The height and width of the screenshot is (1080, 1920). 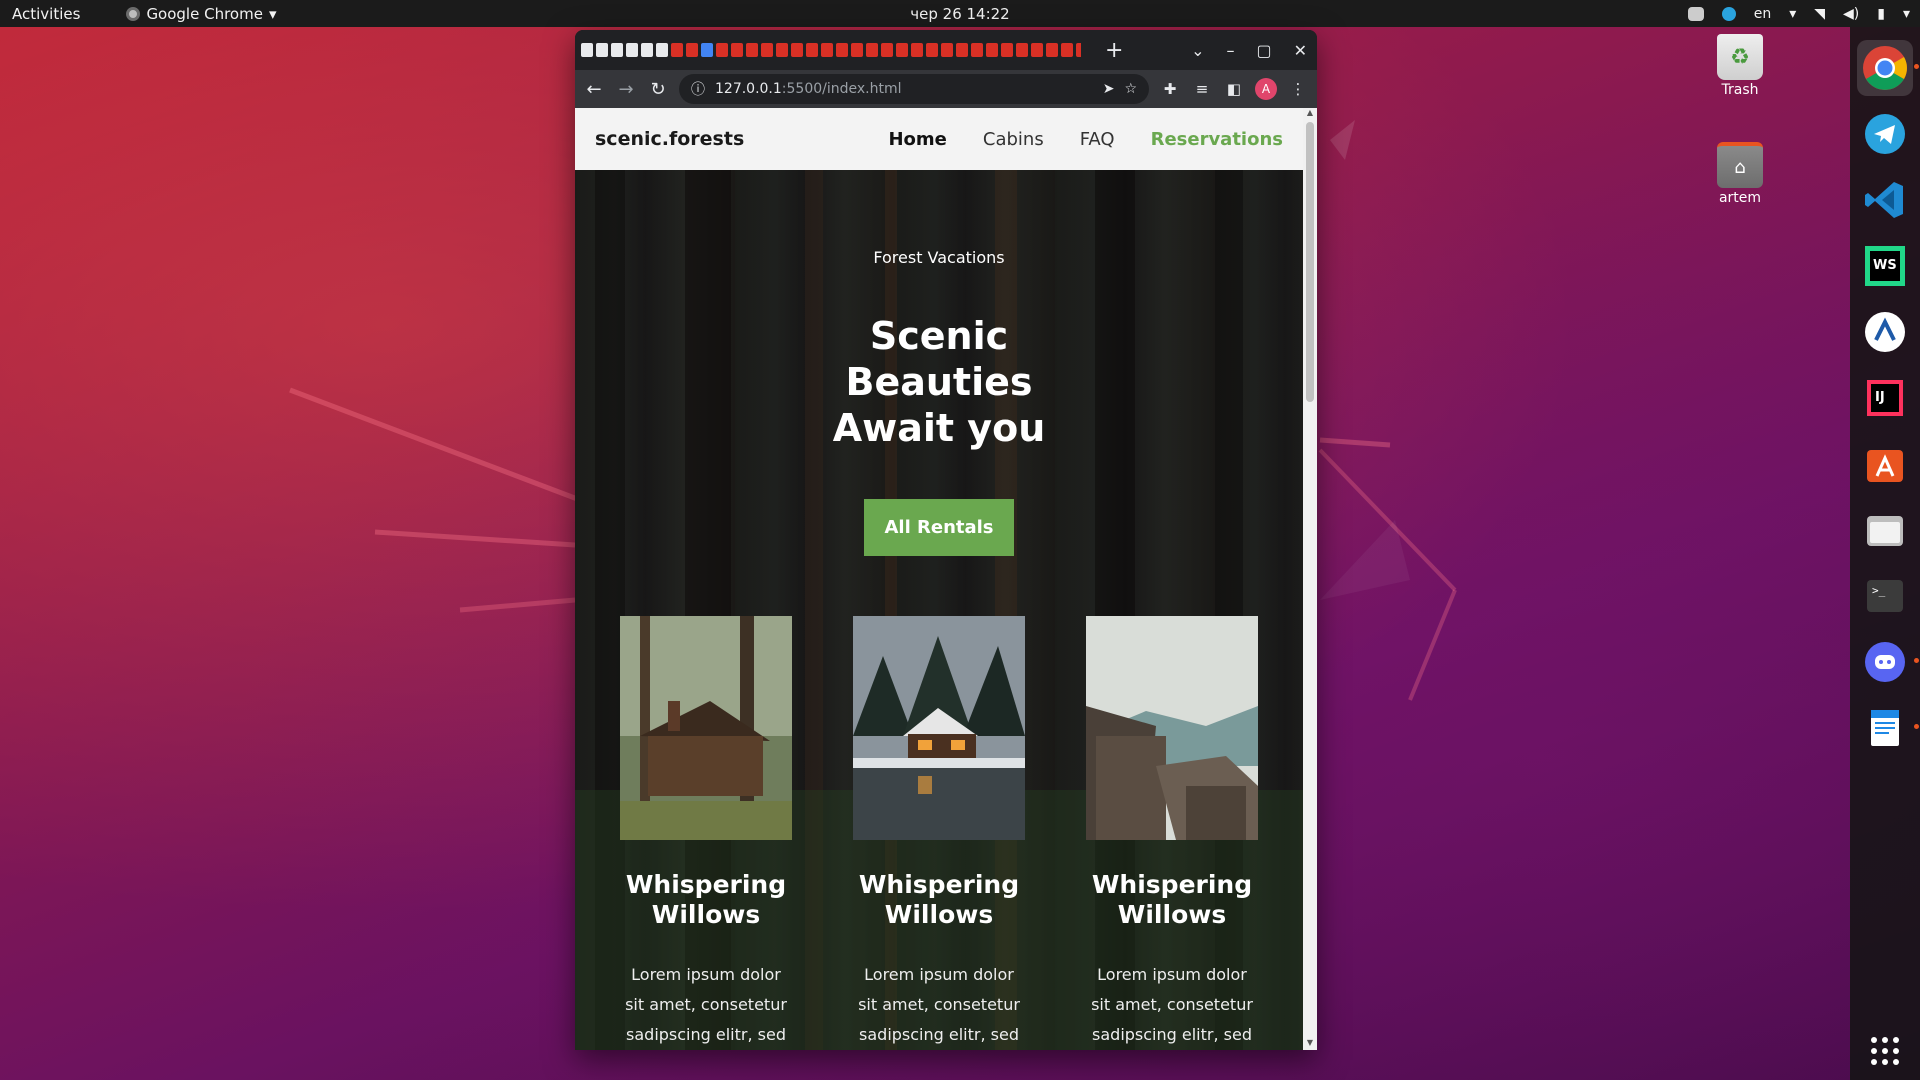 I want to click on reload-icon: ↻, so click(x=658, y=89).